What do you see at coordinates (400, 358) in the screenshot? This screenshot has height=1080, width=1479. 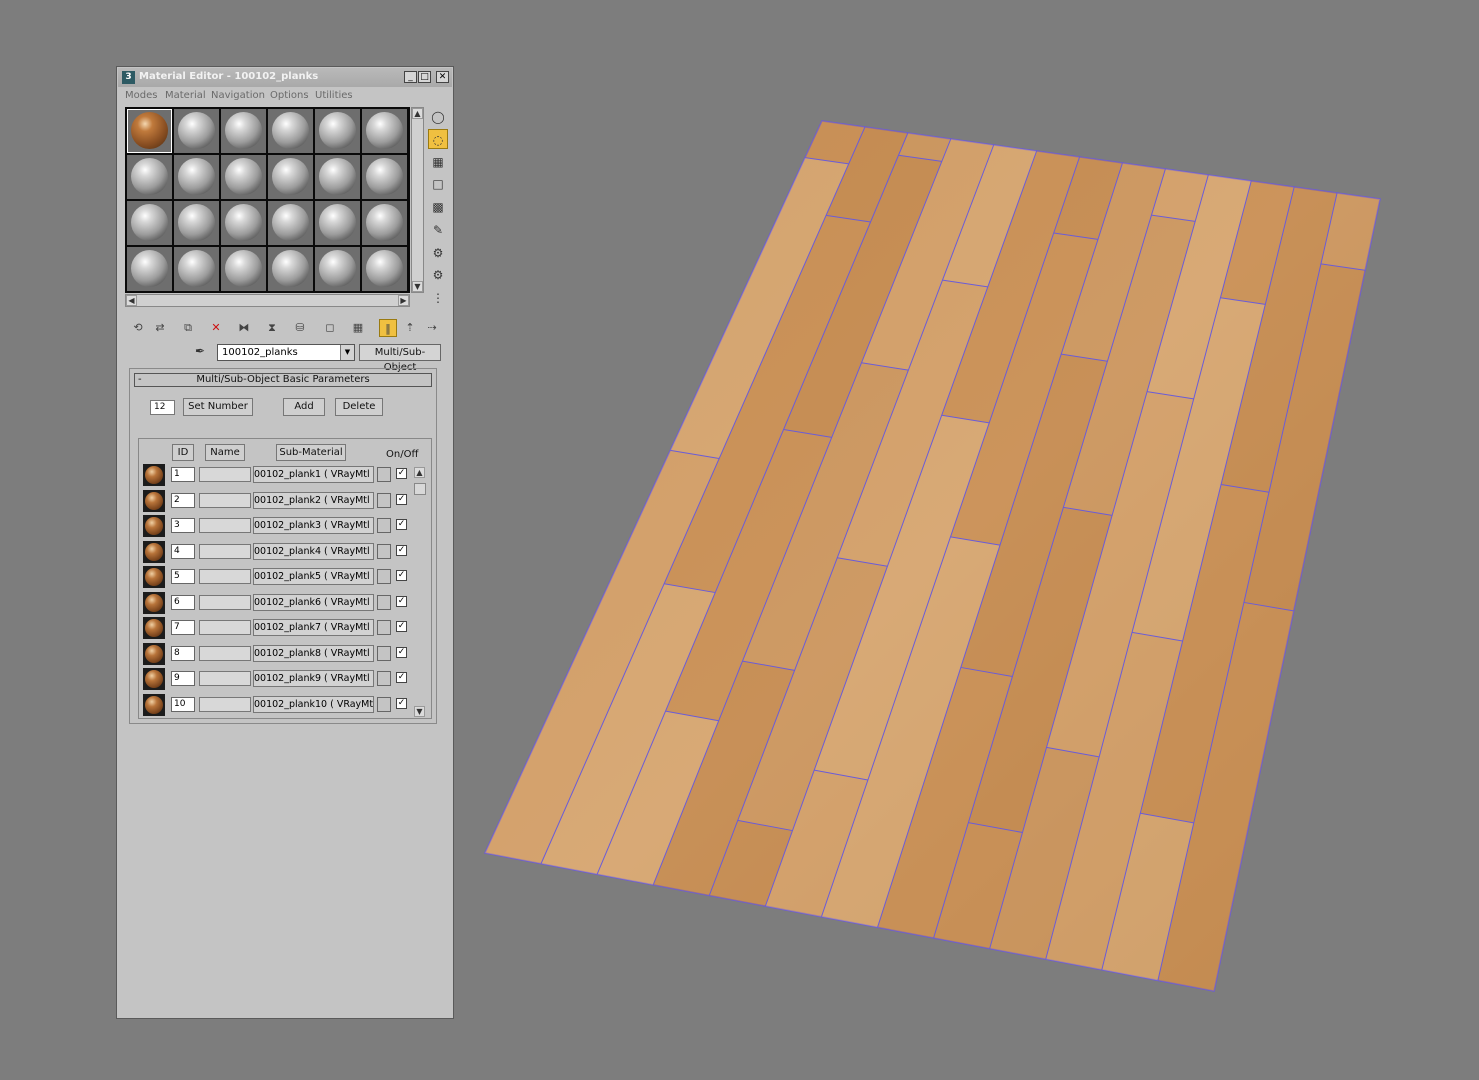 I see `material-type-button: Multi/Sub-Object` at bounding box center [400, 358].